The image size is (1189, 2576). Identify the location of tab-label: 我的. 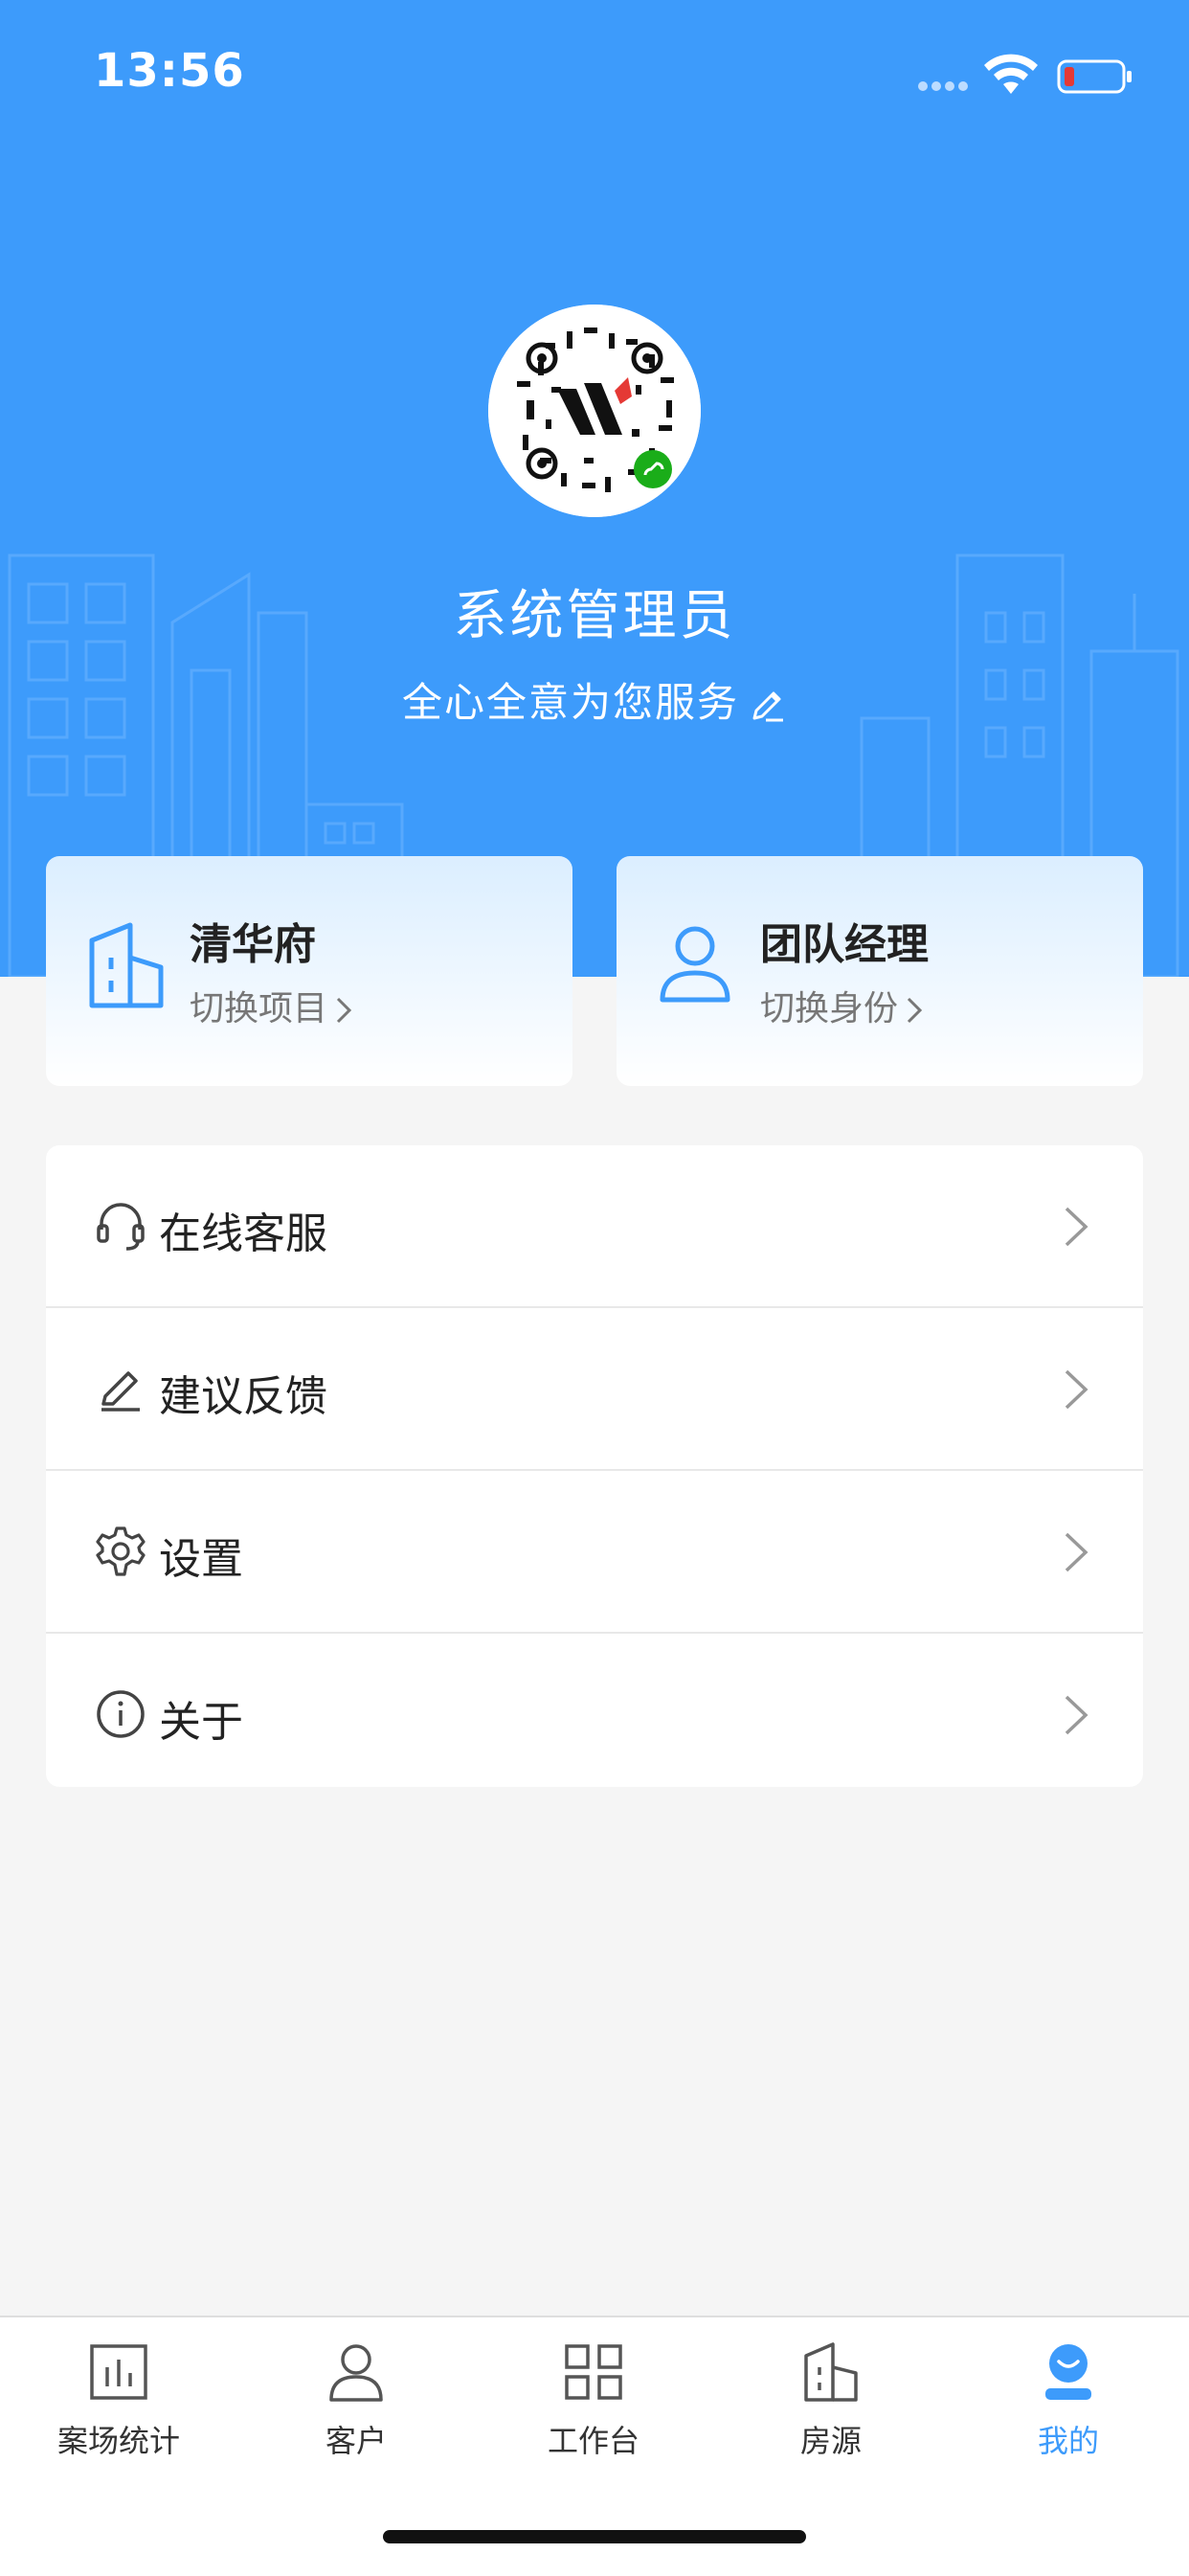
(1068, 2441).